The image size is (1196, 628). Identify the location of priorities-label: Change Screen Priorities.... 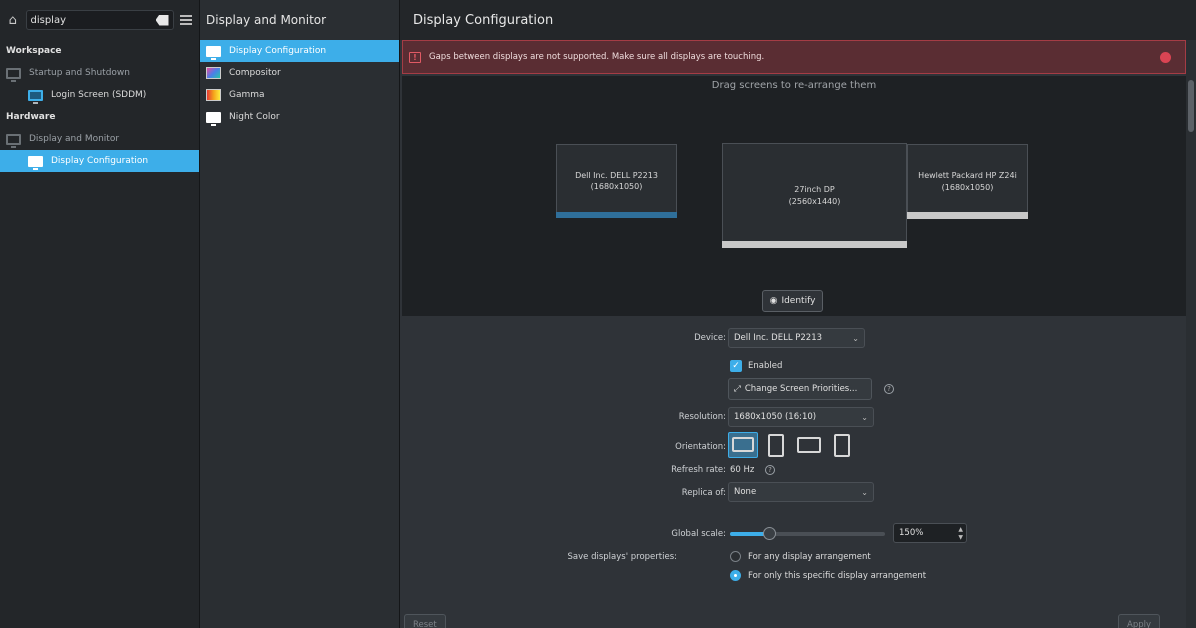
(801, 389).